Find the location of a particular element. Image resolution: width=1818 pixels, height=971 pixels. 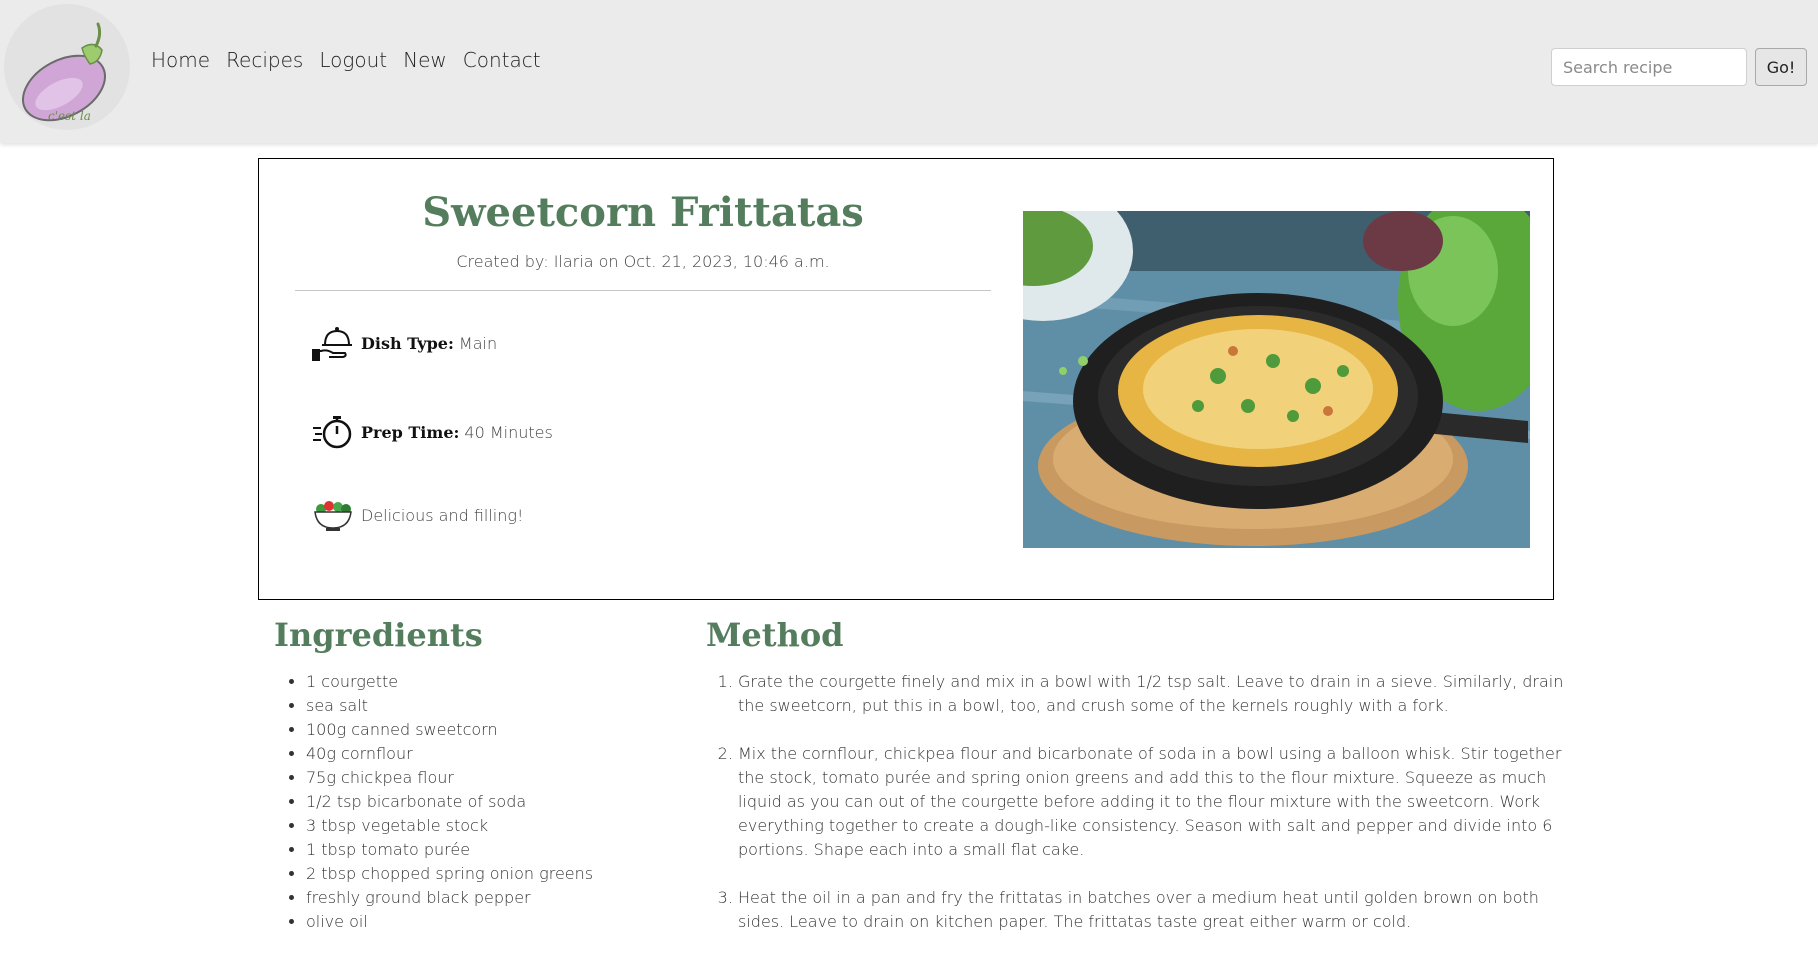

ingredient-item: 1 tbsp tomato purée is located at coordinates (449, 850).